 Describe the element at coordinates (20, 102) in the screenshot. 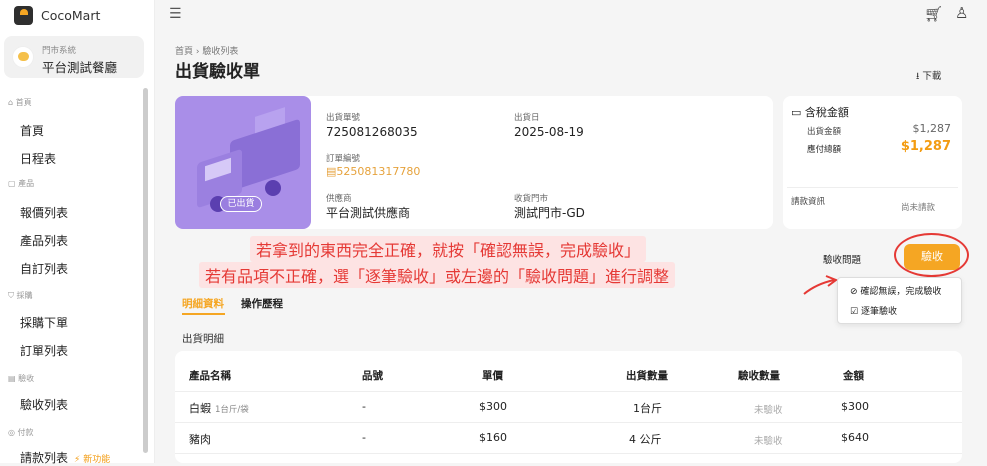

I see `nav-category-home: ⌂ 首頁` at that location.